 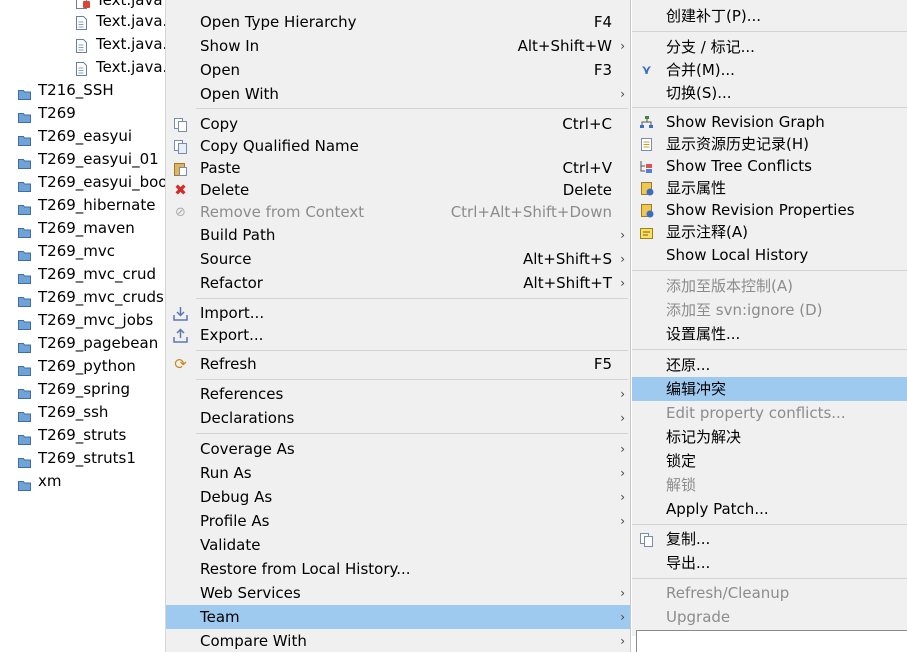 What do you see at coordinates (180, 168) in the screenshot?
I see `paste-icon` at bounding box center [180, 168].